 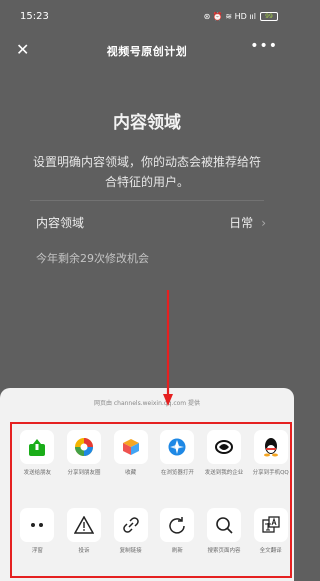 I want to click on content-description: 设置明确内容领域，你的动态会被推荐给符合特征的用户。, so click(x=146, y=172).